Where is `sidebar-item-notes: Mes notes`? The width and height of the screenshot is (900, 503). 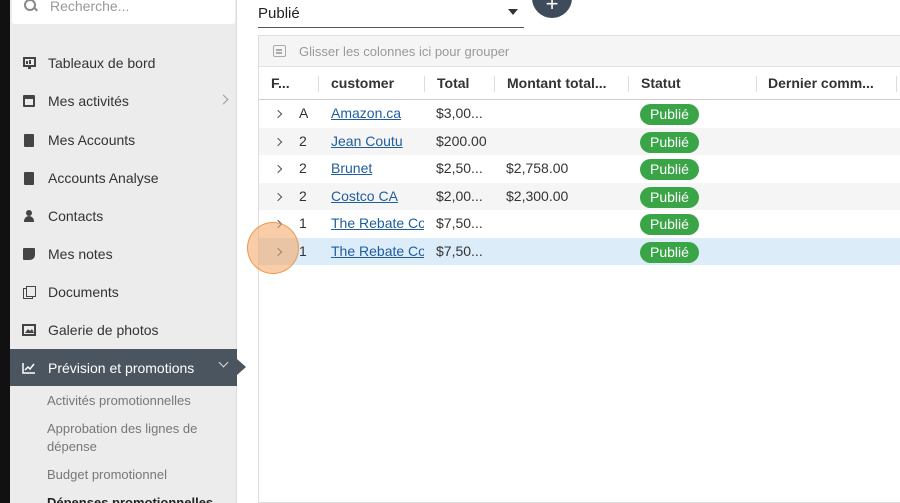 sidebar-item-notes: Mes notes is located at coordinates (123, 254).